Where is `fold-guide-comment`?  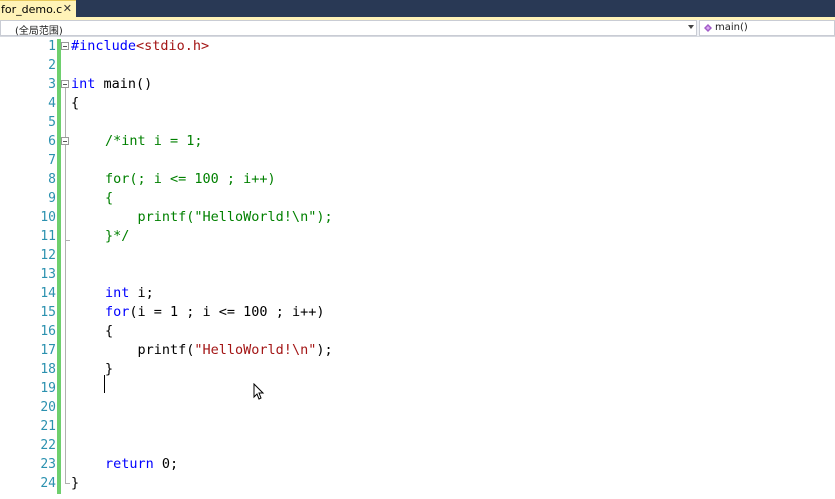
fold-guide-comment is located at coordinates (65, 192).